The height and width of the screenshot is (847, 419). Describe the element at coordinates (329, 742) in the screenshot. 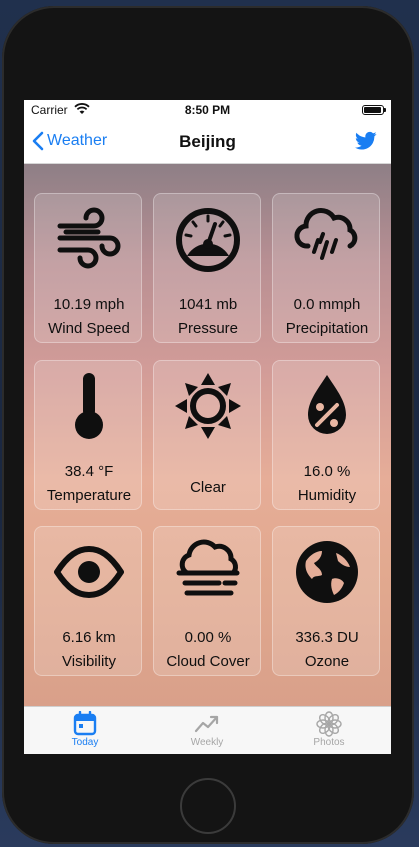

I see `tab-photos-label: Photos` at that location.